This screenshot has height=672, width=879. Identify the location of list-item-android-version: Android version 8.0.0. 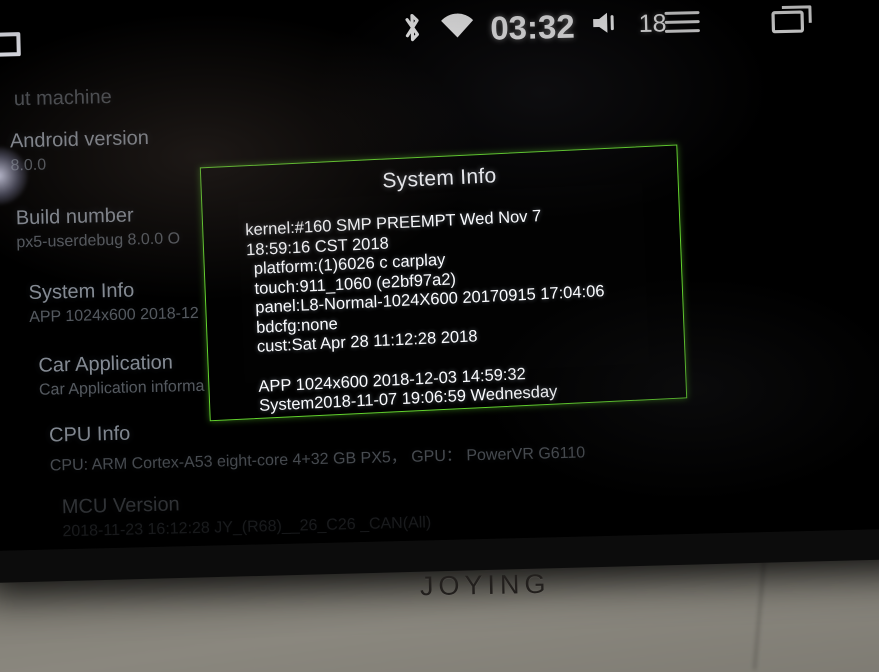
(80, 151).